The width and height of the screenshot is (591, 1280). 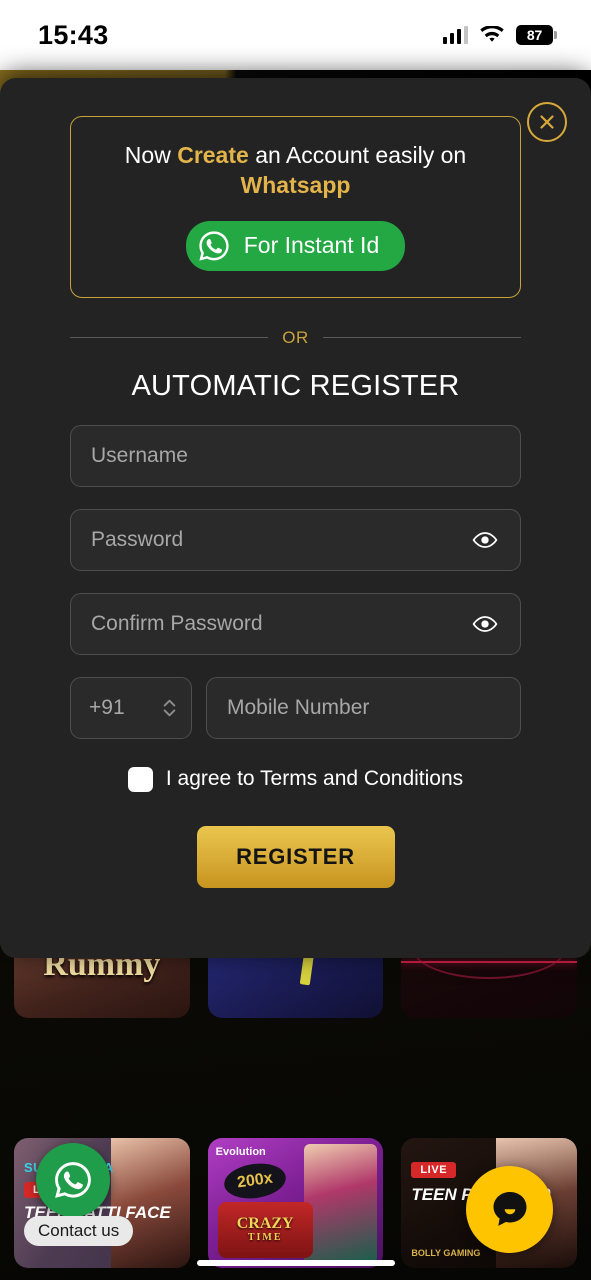 What do you see at coordinates (295, 1263) in the screenshot?
I see `home-indicator` at bounding box center [295, 1263].